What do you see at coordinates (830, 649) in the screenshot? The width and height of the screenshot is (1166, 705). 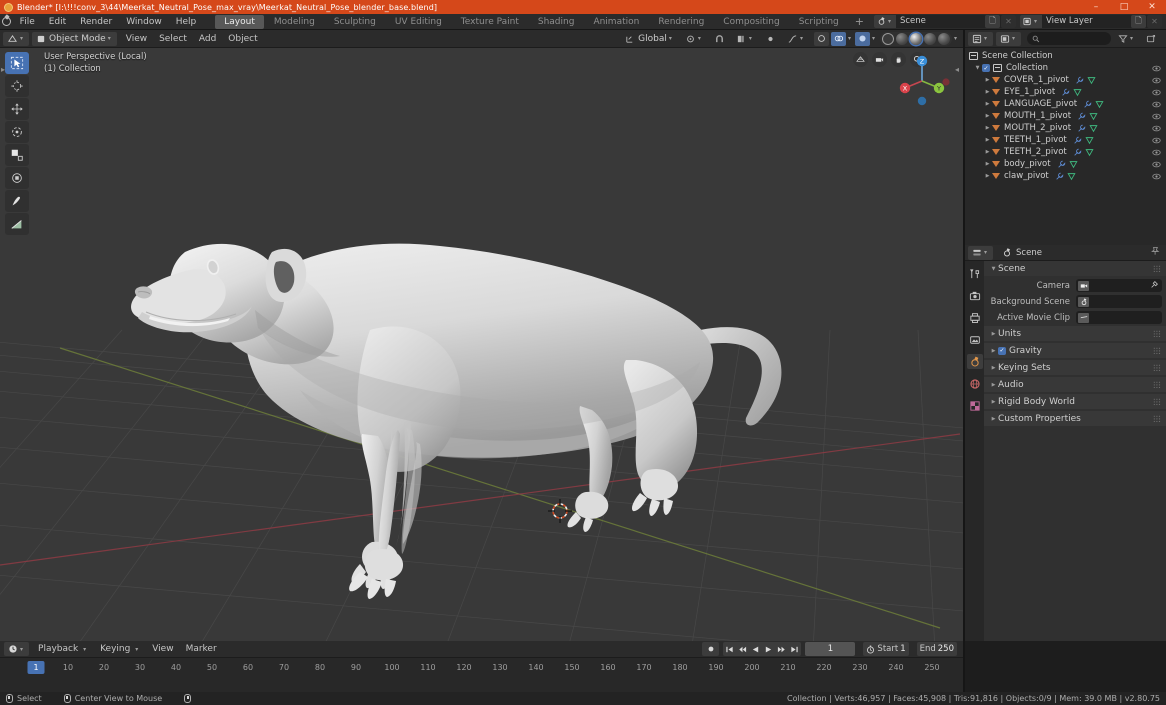 I see `current-frame-field: 1` at bounding box center [830, 649].